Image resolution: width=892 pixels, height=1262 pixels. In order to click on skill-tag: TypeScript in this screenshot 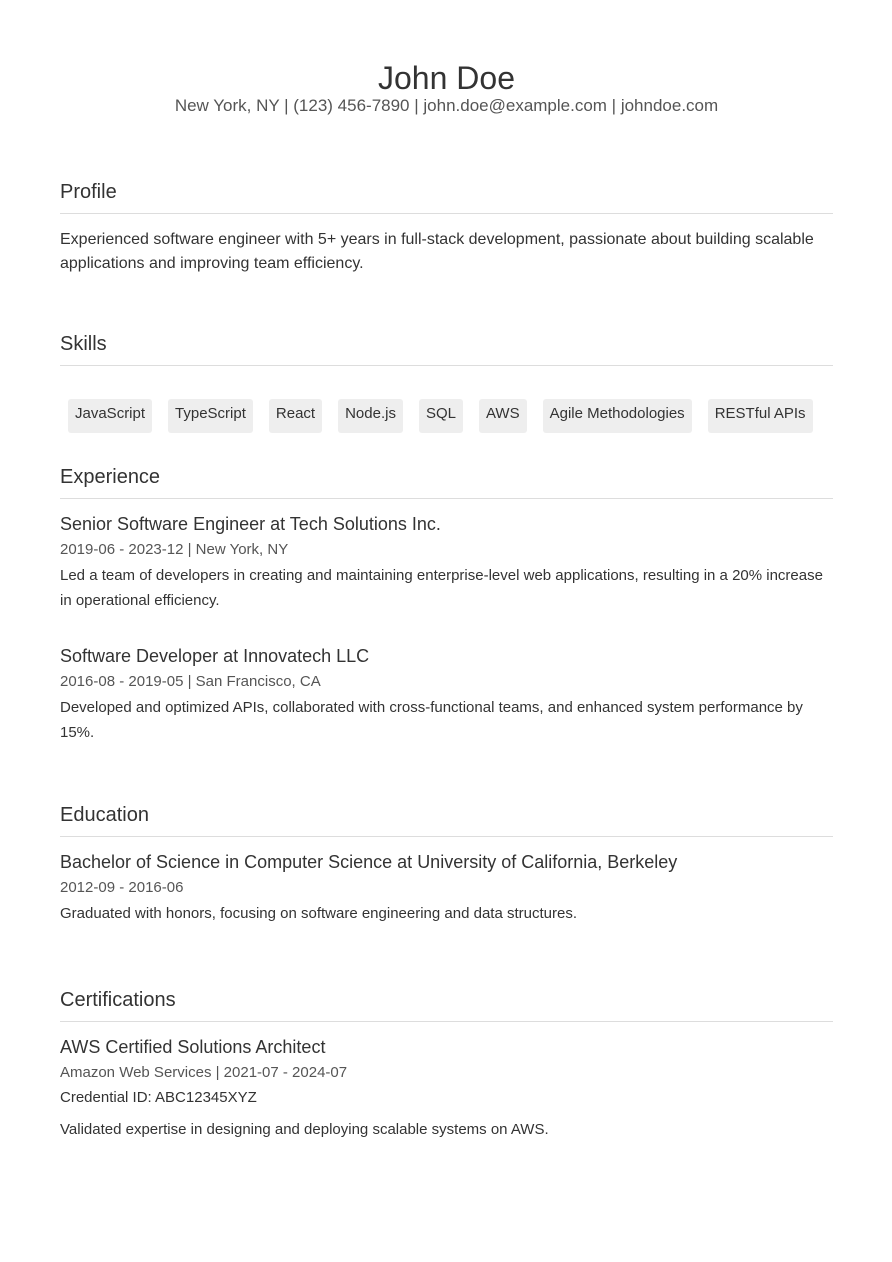, I will do `click(210, 416)`.